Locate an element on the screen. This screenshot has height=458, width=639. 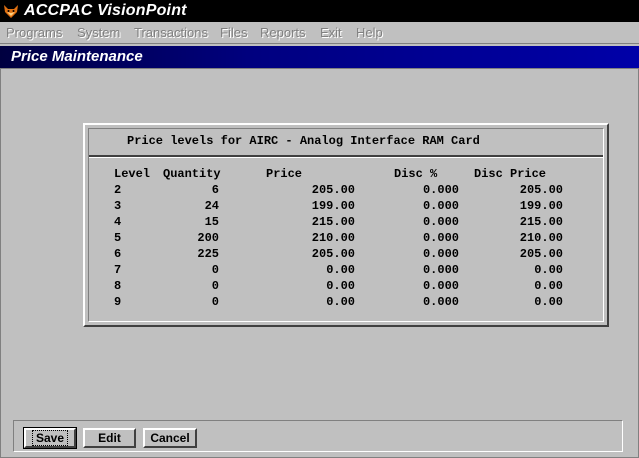
level-cell: 9 is located at coordinates (118, 302).